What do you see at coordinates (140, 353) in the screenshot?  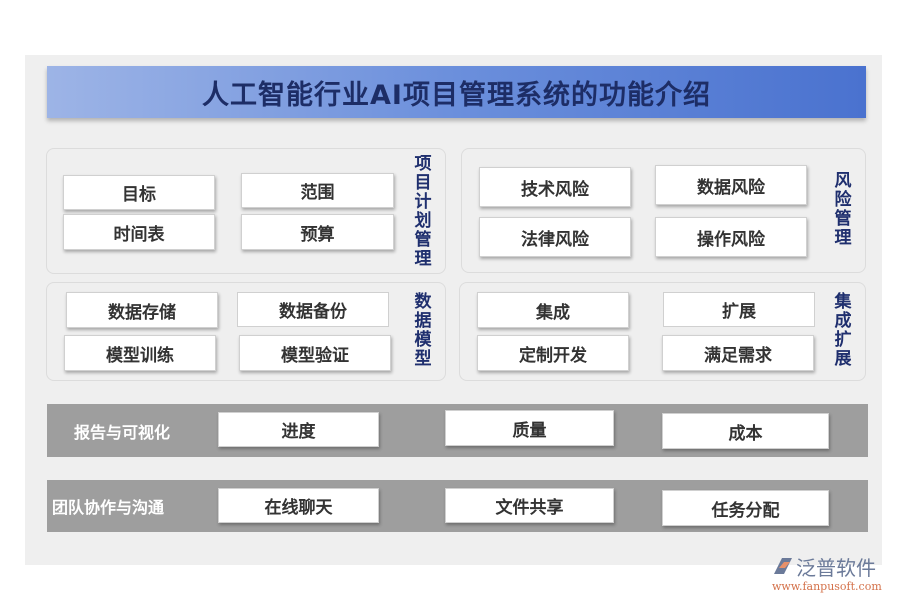 I see `item-model-training: 模型训练` at bounding box center [140, 353].